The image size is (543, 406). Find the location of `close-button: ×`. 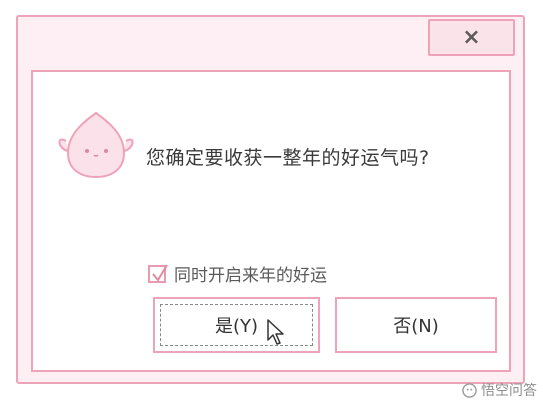

close-button: × is located at coordinates (471, 37).